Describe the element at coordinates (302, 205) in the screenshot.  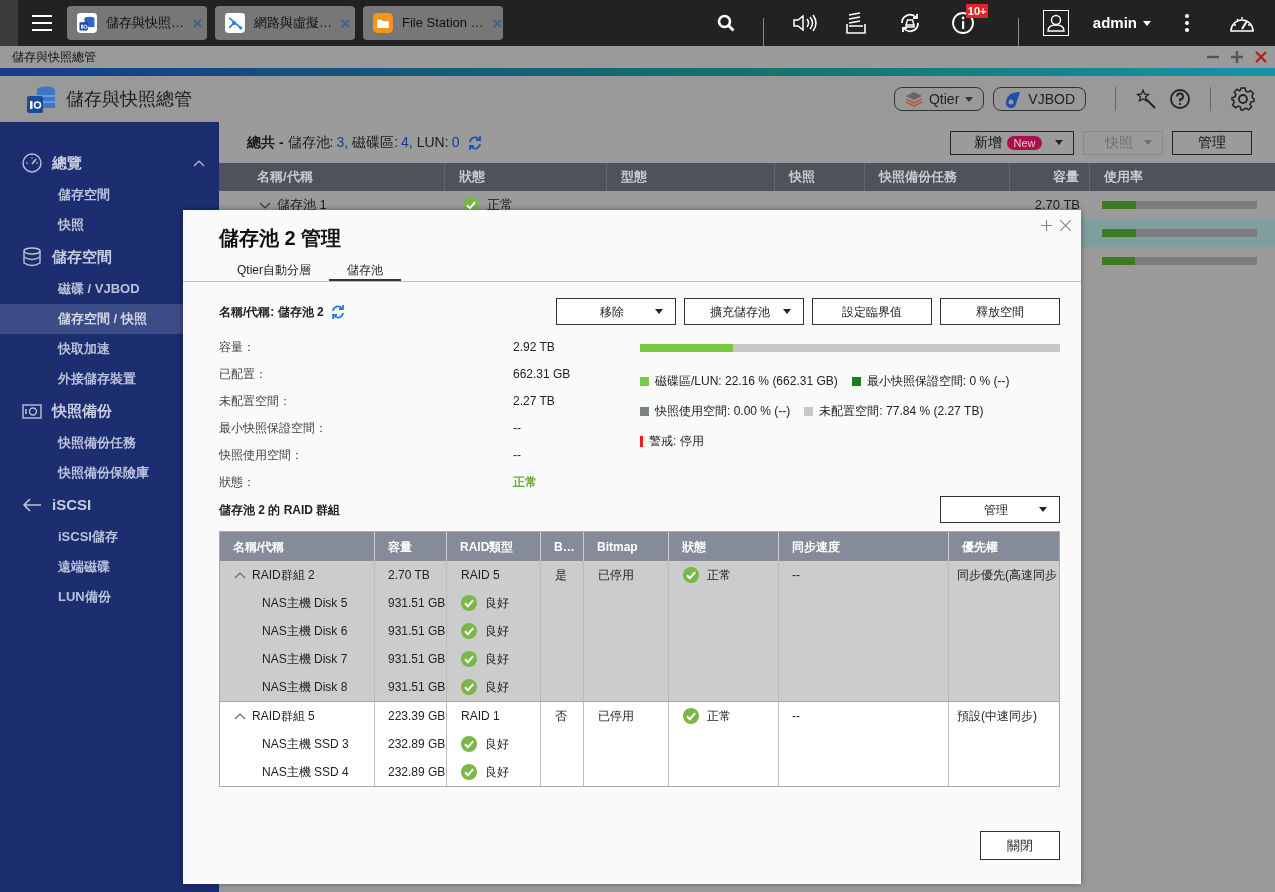
I see `table-cell-text: 儲存池 1` at that location.